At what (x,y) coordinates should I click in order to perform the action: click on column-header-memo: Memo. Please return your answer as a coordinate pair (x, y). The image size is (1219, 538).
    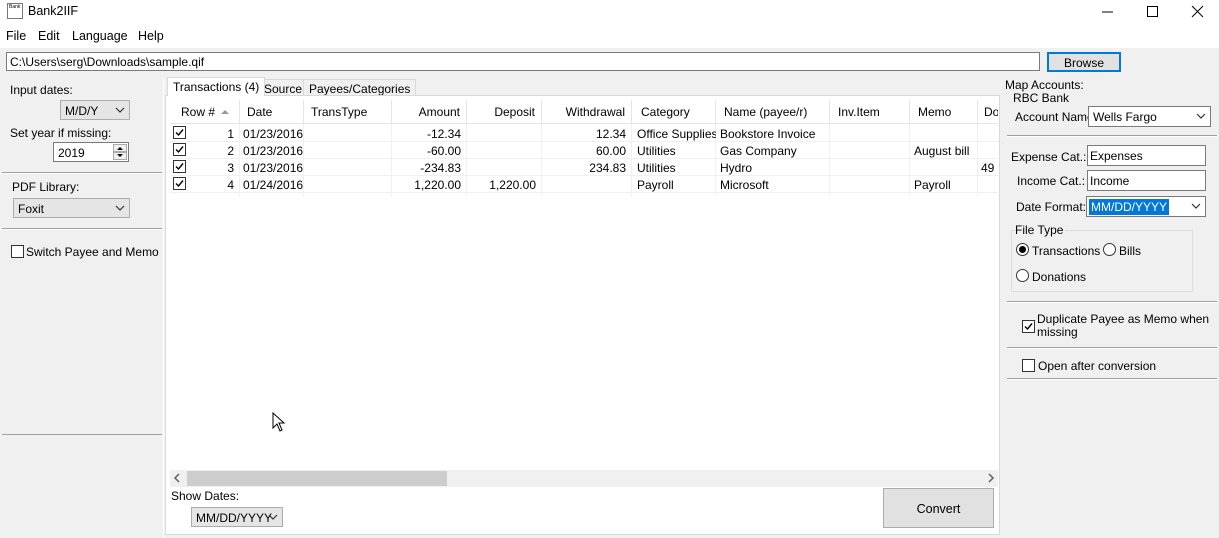
    Looking at the image, I should click on (944, 112).